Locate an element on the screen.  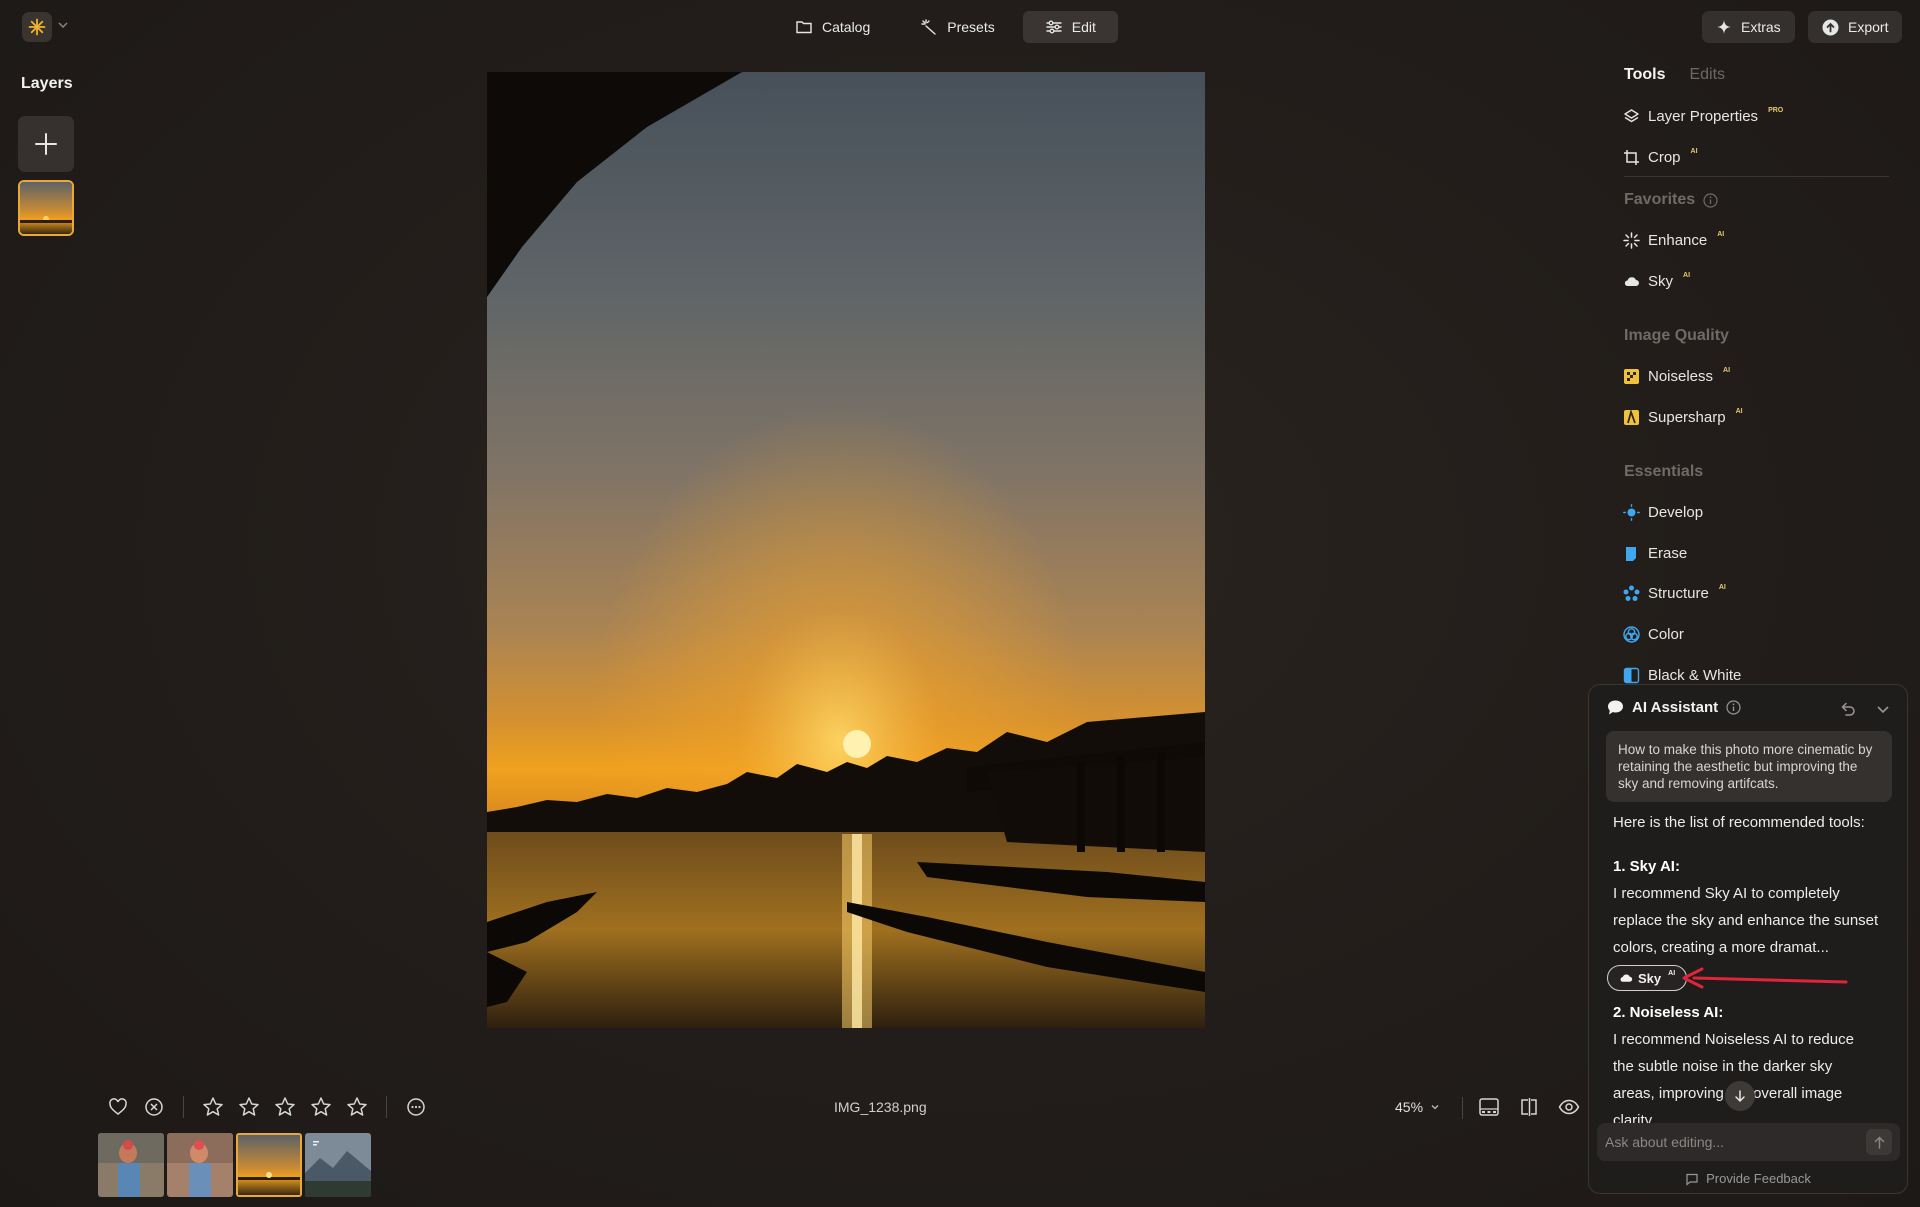
section-label: Image Quality is located at coordinates (1676, 335).